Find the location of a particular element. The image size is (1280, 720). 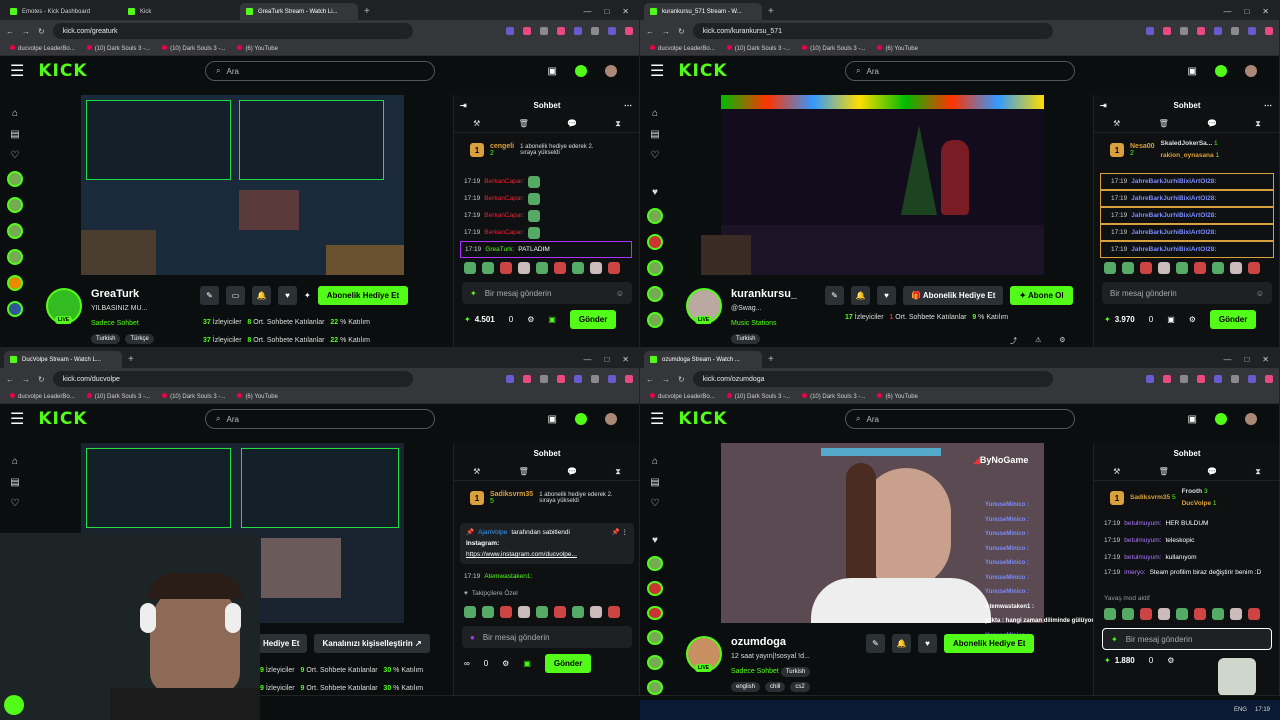

url-field: kick.com/ozumdoga is located at coordinates (872, 379).